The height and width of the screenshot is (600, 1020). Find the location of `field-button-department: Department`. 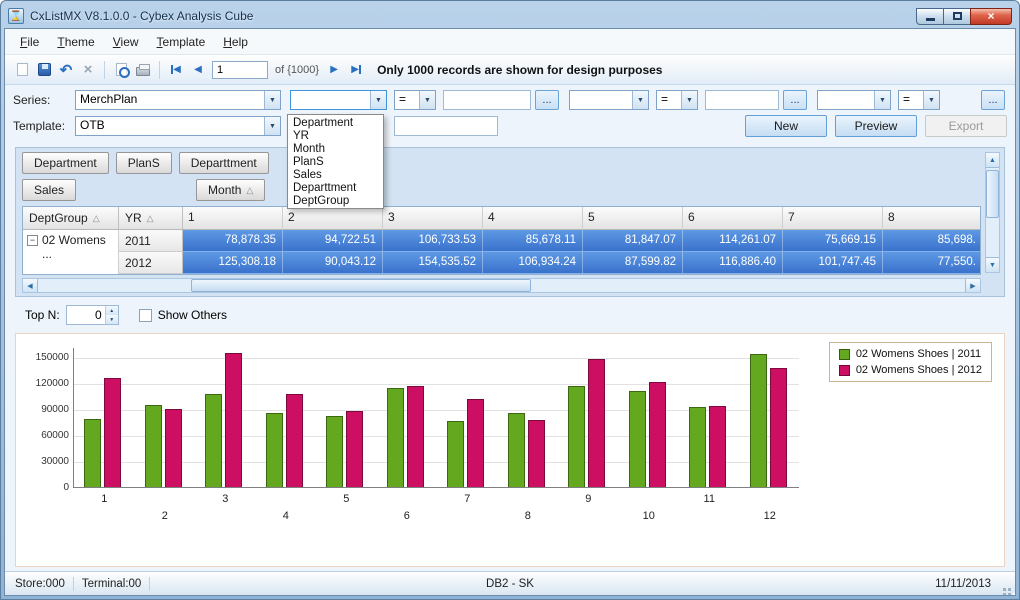

field-button-department: Department is located at coordinates (65, 163).